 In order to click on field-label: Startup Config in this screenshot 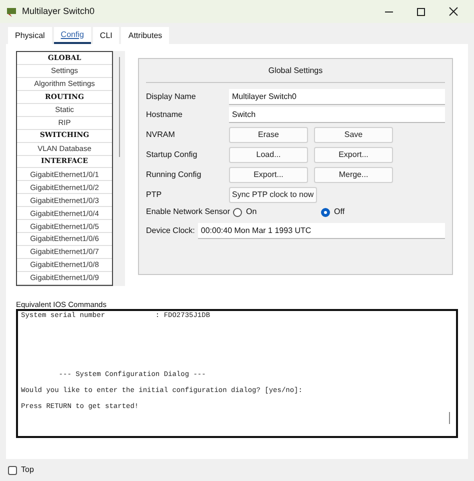, I will do `click(172, 155)`.